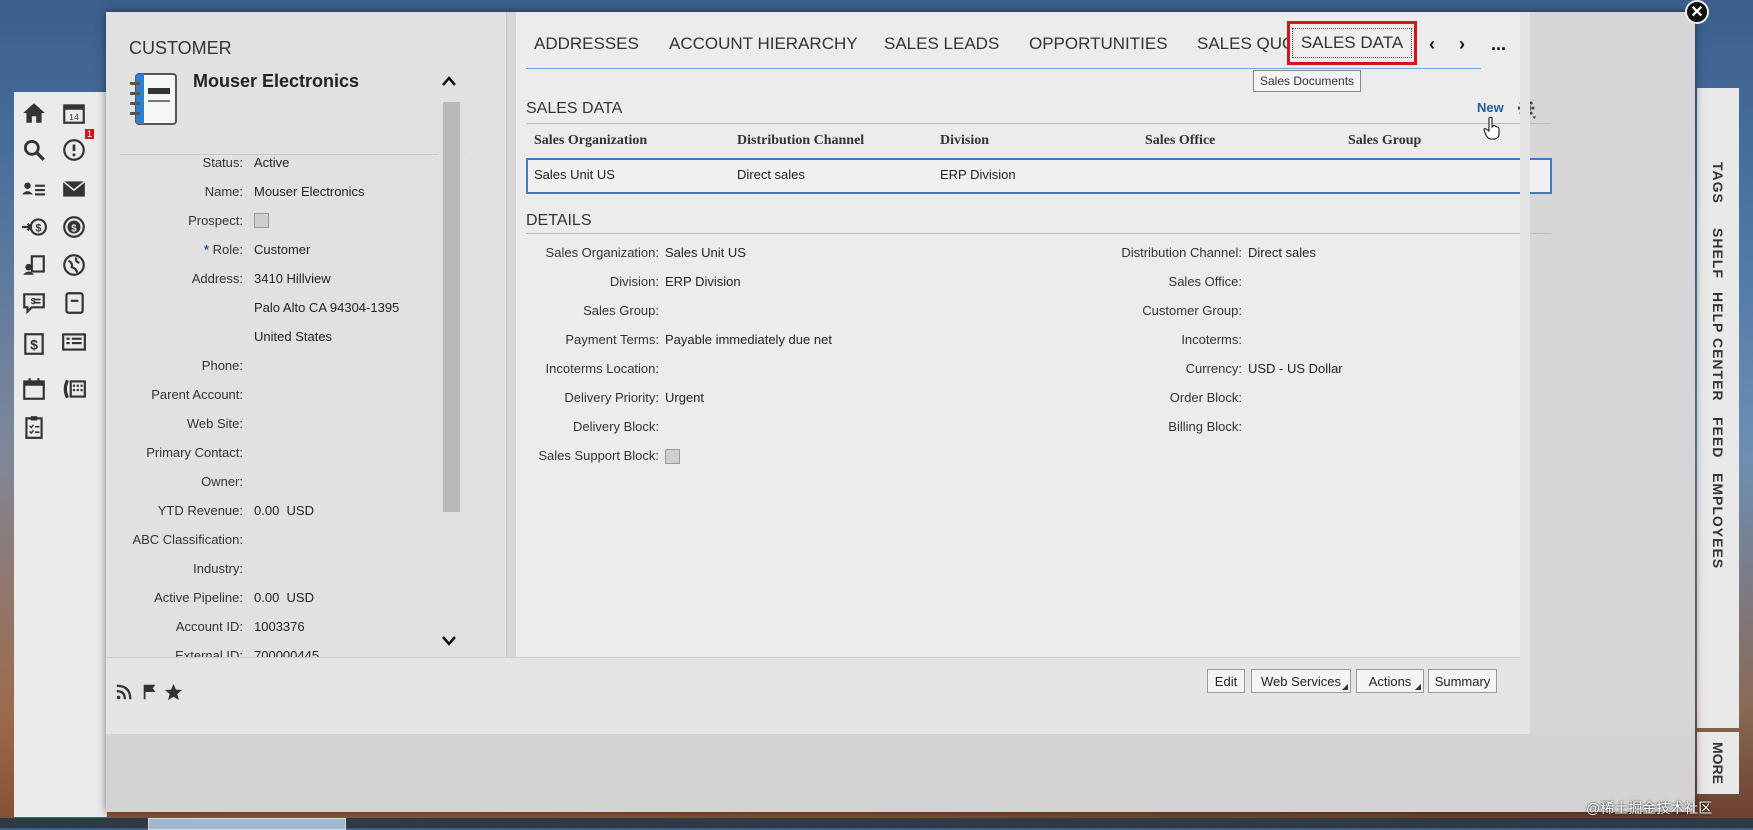 This screenshot has width=1753, height=830. I want to click on detail-incoterms: Incoterms:, so click(1266, 342).